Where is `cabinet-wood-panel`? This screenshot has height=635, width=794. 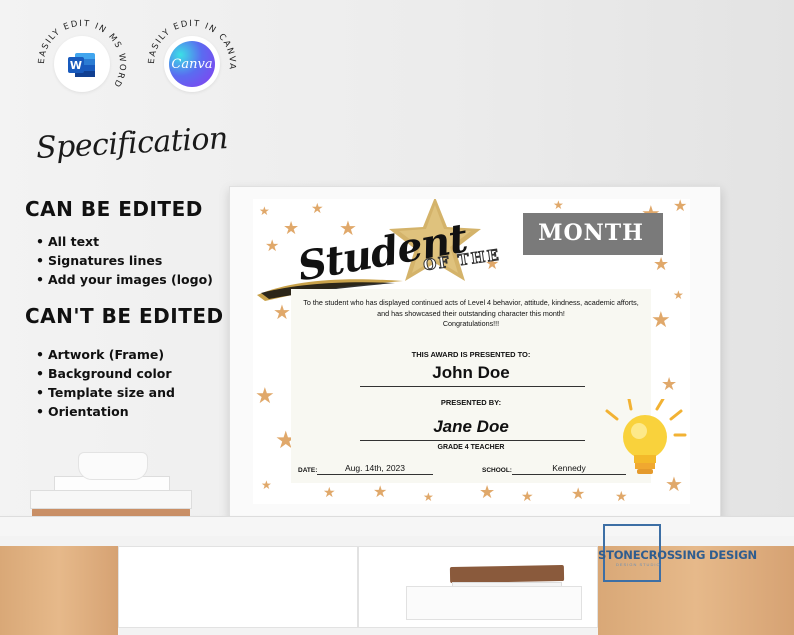 cabinet-wood-panel is located at coordinates (59, 590).